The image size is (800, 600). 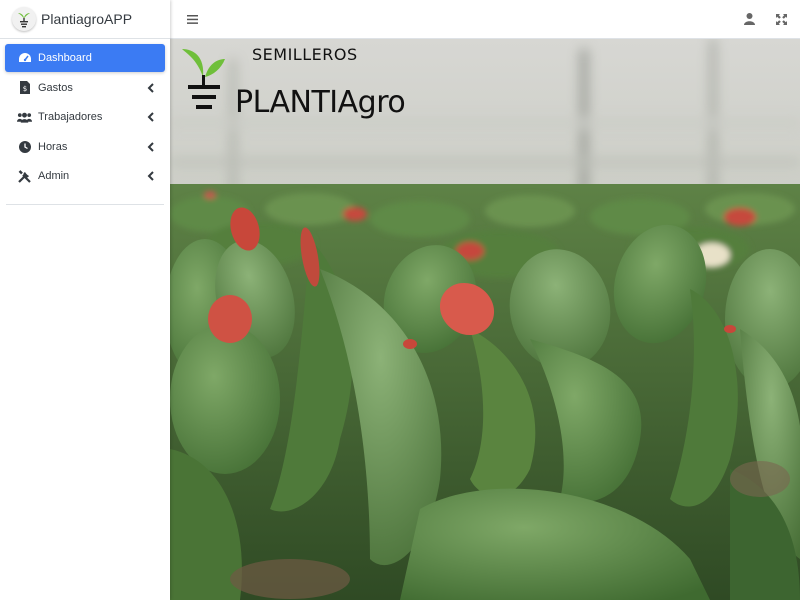 What do you see at coordinates (70, 117) in the screenshot?
I see `sidebar-item-label: Trabajadores` at bounding box center [70, 117].